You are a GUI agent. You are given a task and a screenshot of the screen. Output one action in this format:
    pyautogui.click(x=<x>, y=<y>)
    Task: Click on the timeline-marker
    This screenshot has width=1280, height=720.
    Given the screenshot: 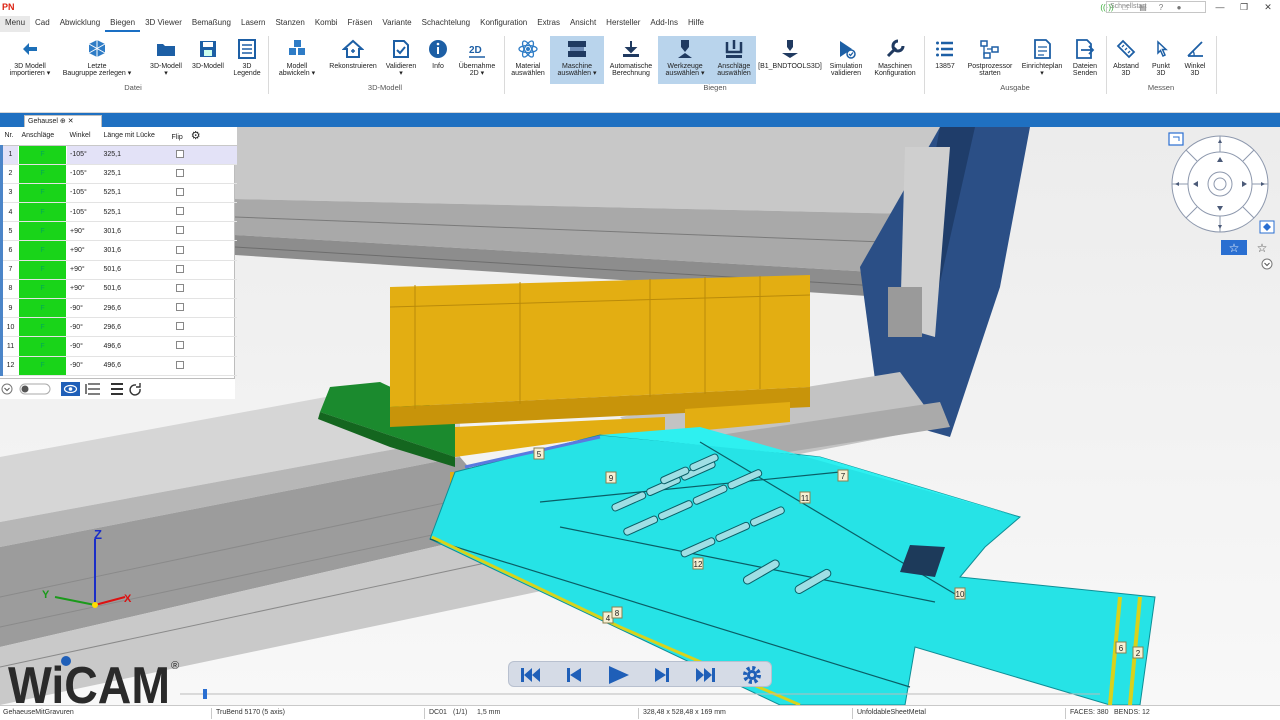 What is the action you would take?
    pyautogui.click(x=205, y=694)
    